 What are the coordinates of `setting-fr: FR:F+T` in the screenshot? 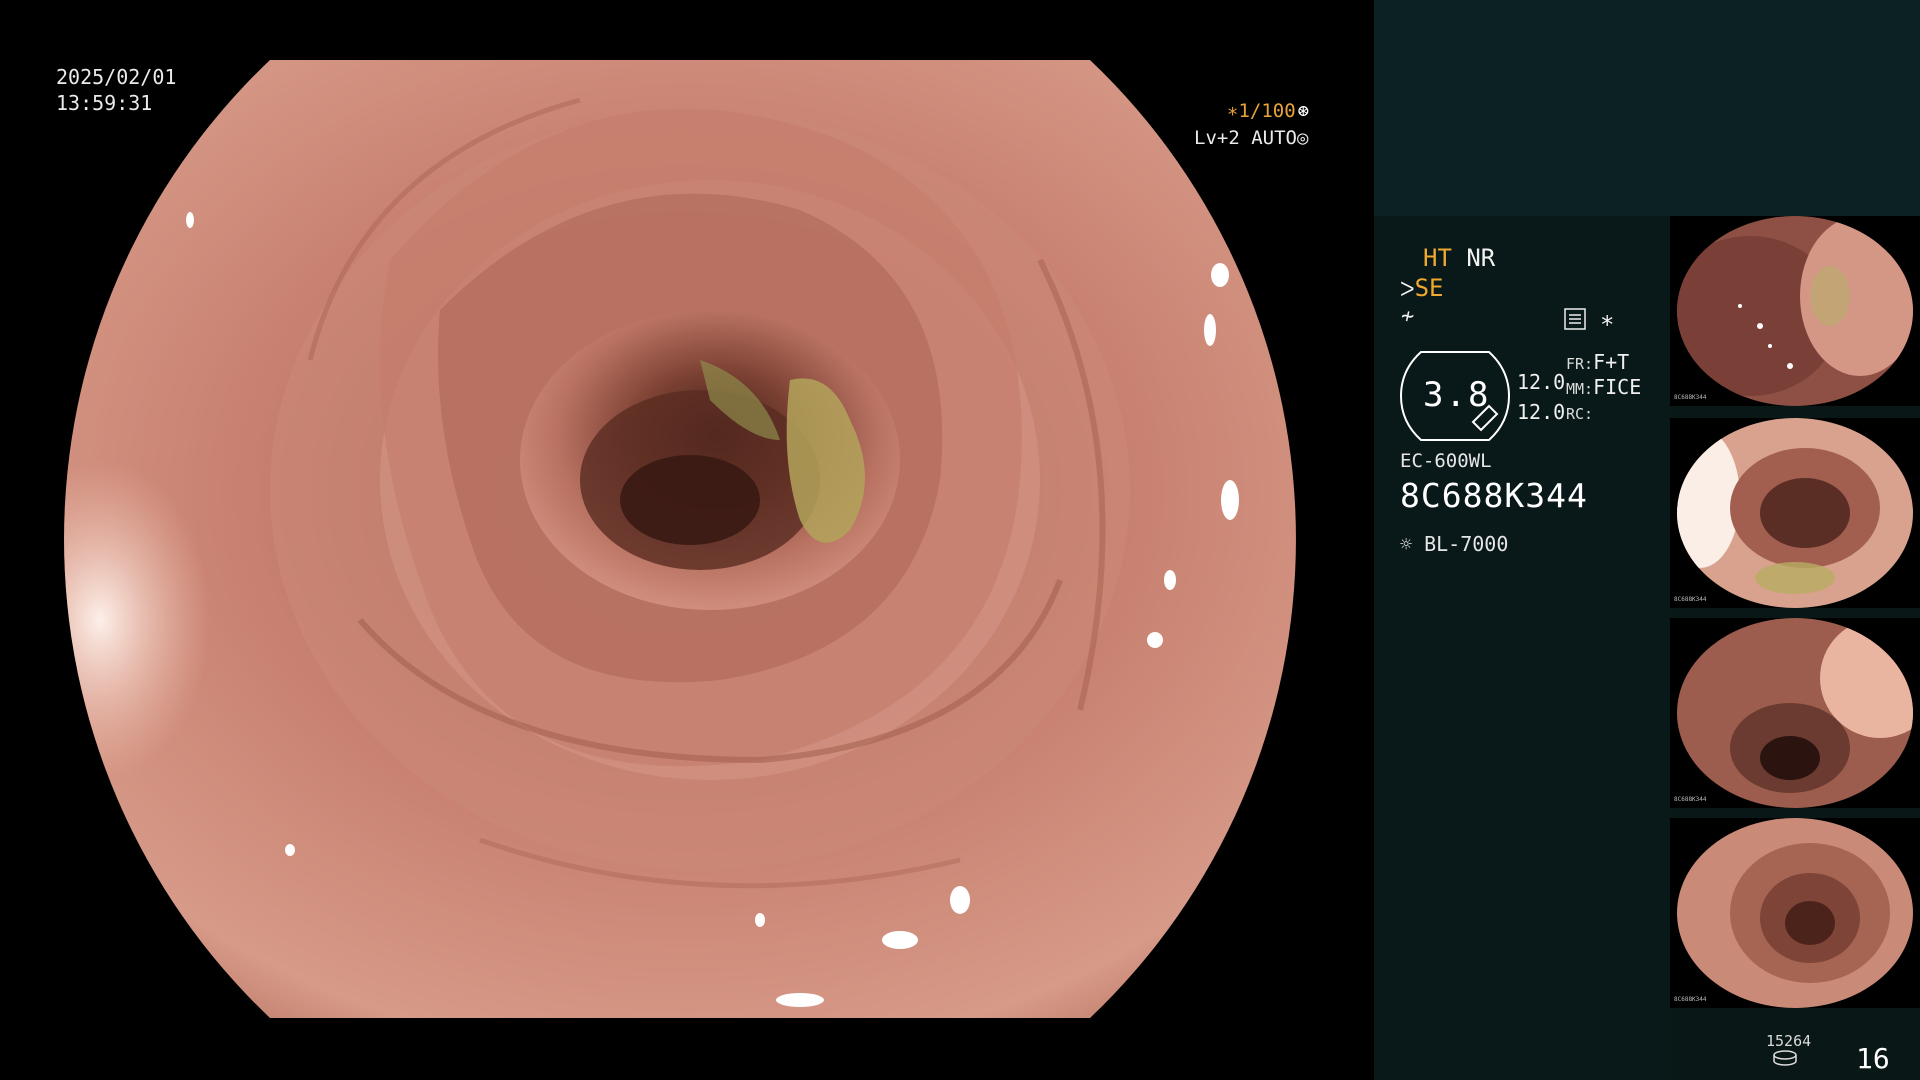 It's located at (1603, 362).